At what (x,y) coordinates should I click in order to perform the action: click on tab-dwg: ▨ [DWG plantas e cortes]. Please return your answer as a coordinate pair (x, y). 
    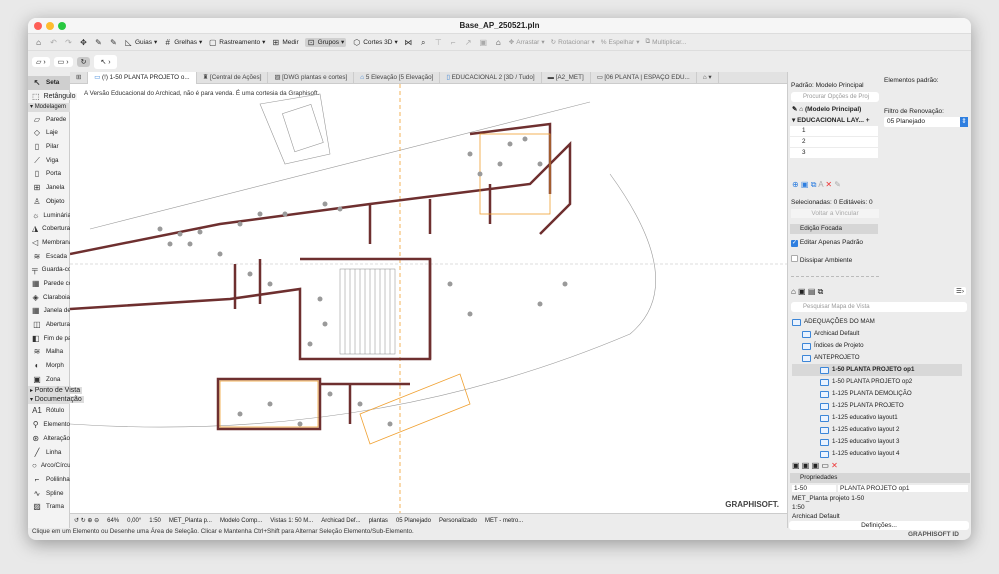
    Looking at the image, I should click on (311, 77).